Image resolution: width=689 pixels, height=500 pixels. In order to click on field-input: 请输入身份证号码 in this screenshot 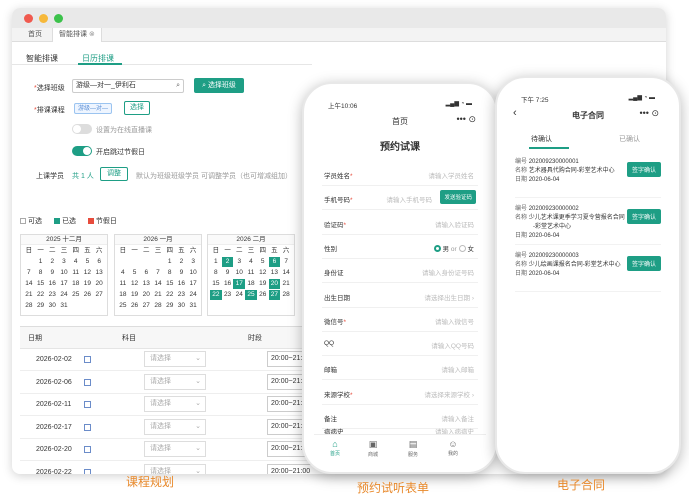, I will do `click(448, 272)`.